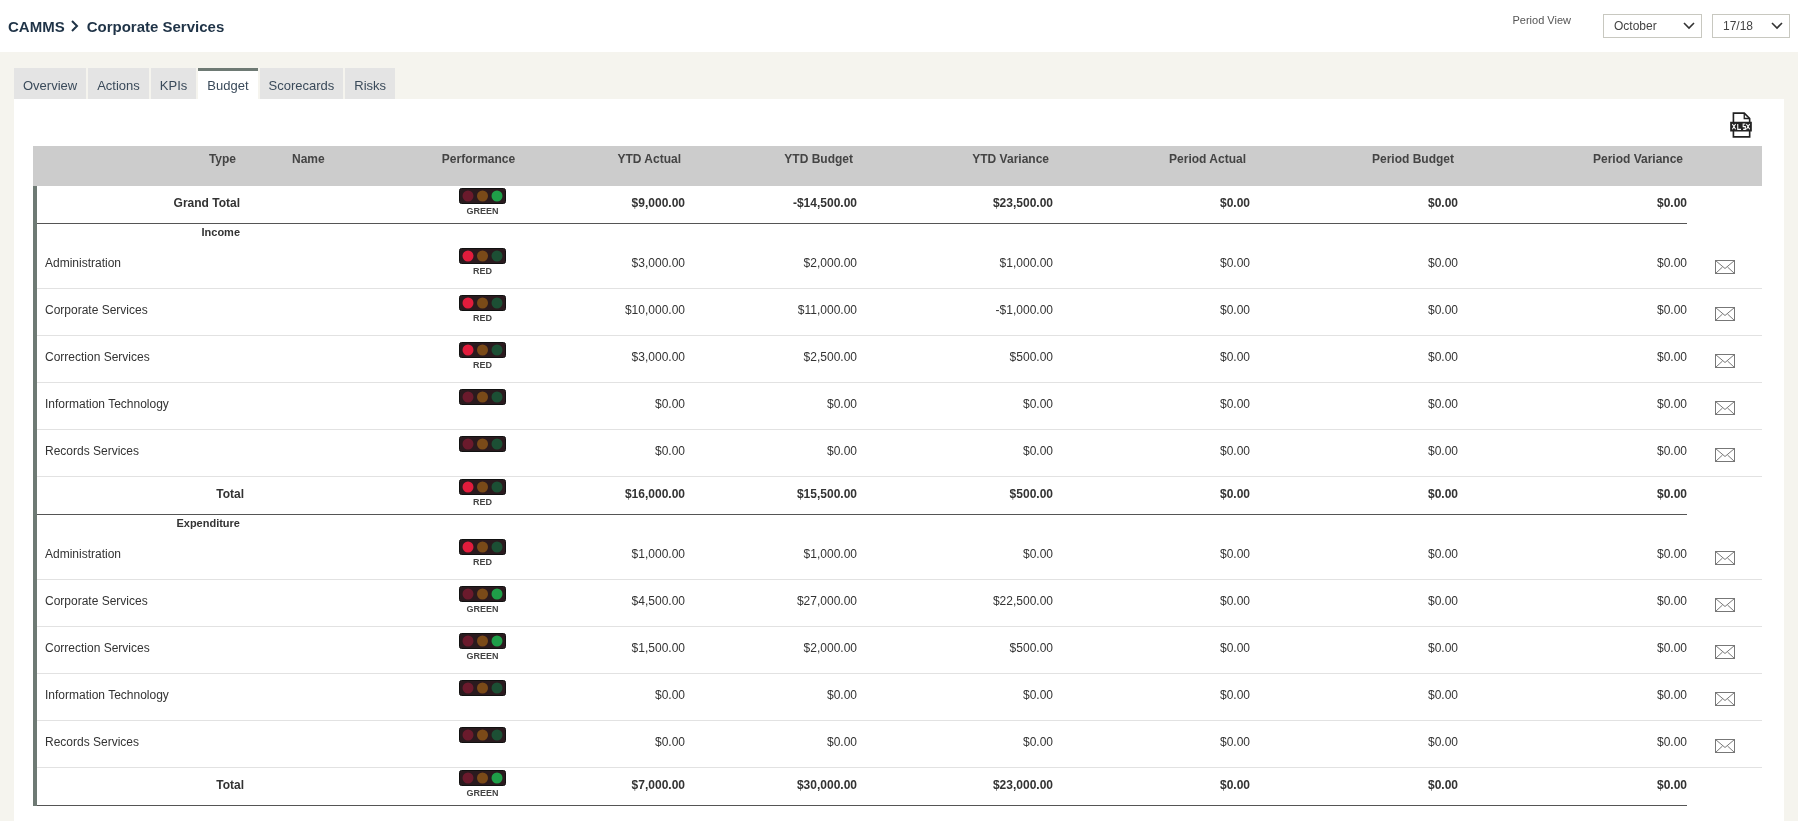  Describe the element at coordinates (1741, 125) in the screenshot. I see `xlsx-file-icon` at that location.